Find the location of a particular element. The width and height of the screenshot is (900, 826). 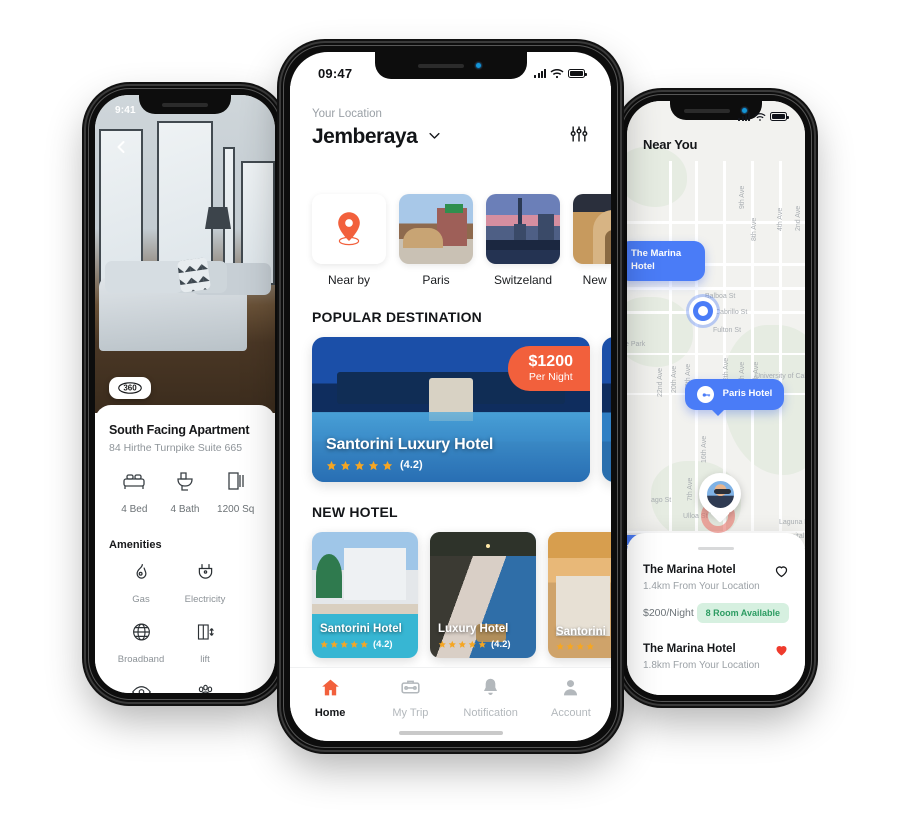

popular-card-meta: Santorini Luxury Hotel (4.2) is located at coordinates (409, 453).